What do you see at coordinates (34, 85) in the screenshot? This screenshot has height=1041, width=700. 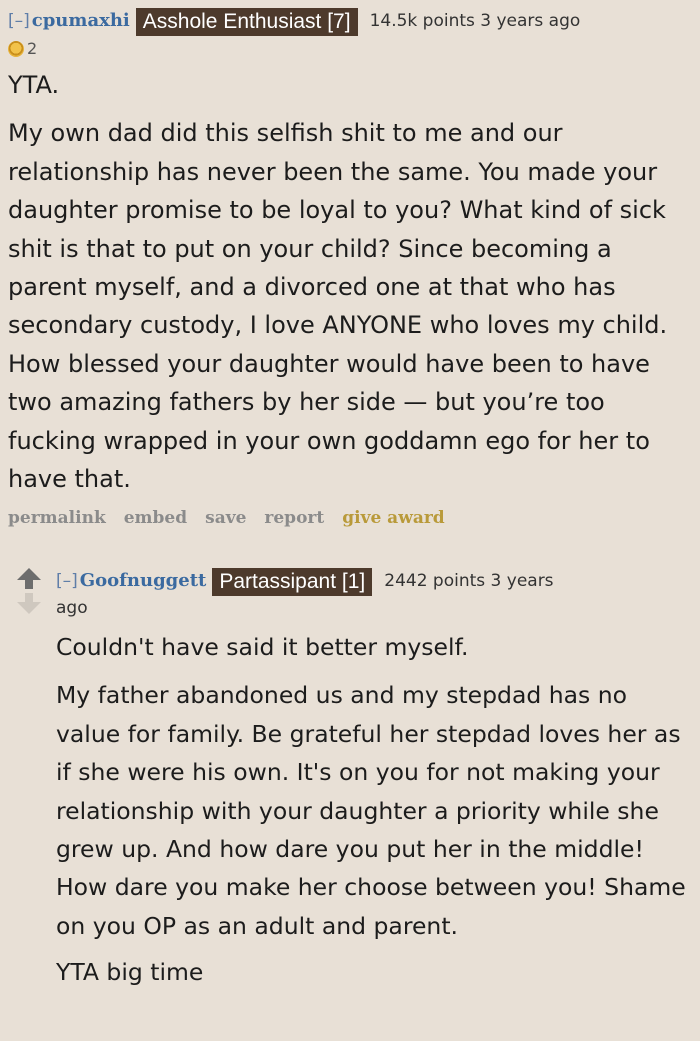 I see `comment-paragraph: YTA.` at bounding box center [34, 85].